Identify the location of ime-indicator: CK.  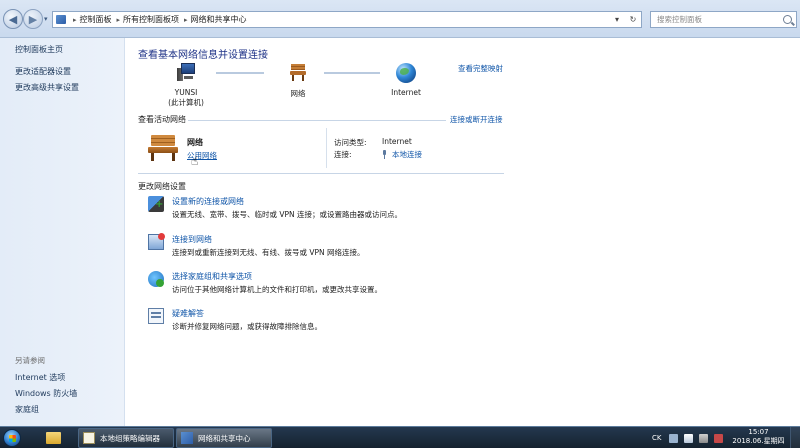
(656, 438).